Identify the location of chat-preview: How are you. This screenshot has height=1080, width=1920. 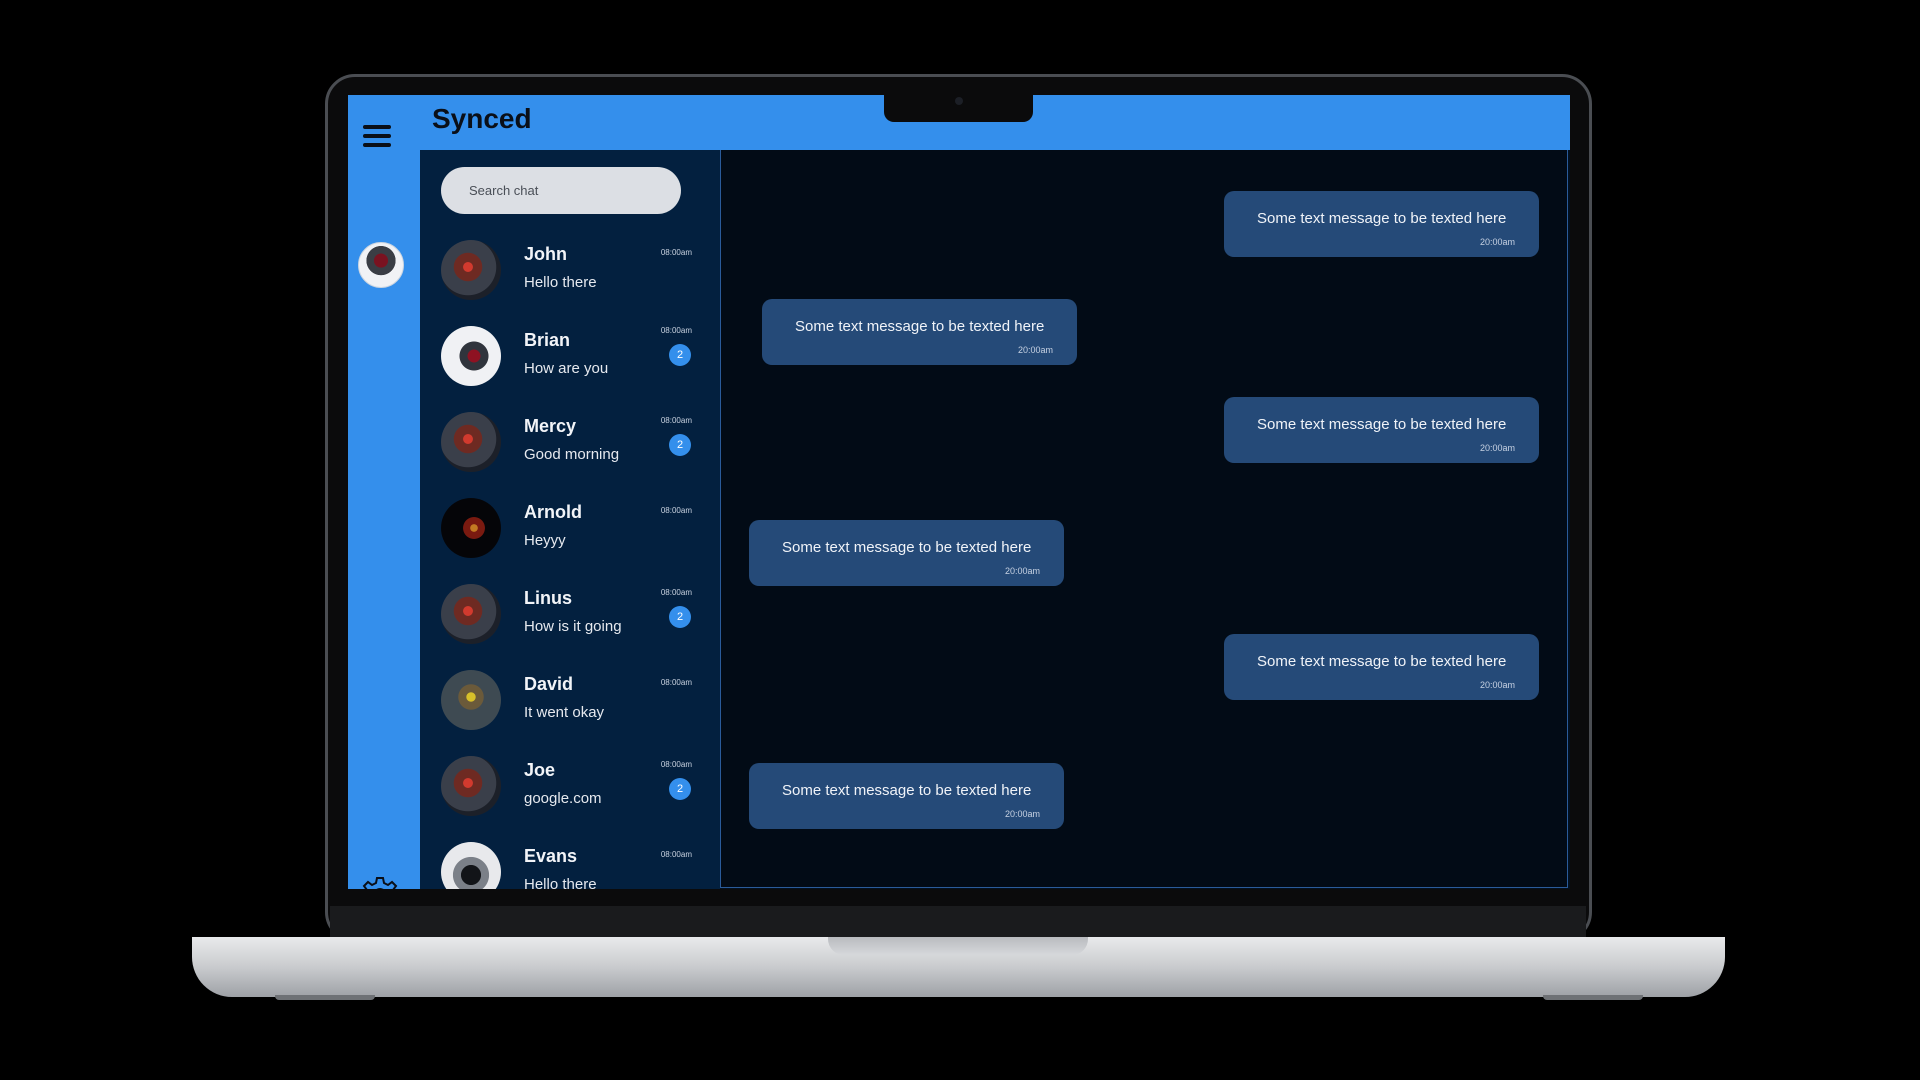
(566, 368).